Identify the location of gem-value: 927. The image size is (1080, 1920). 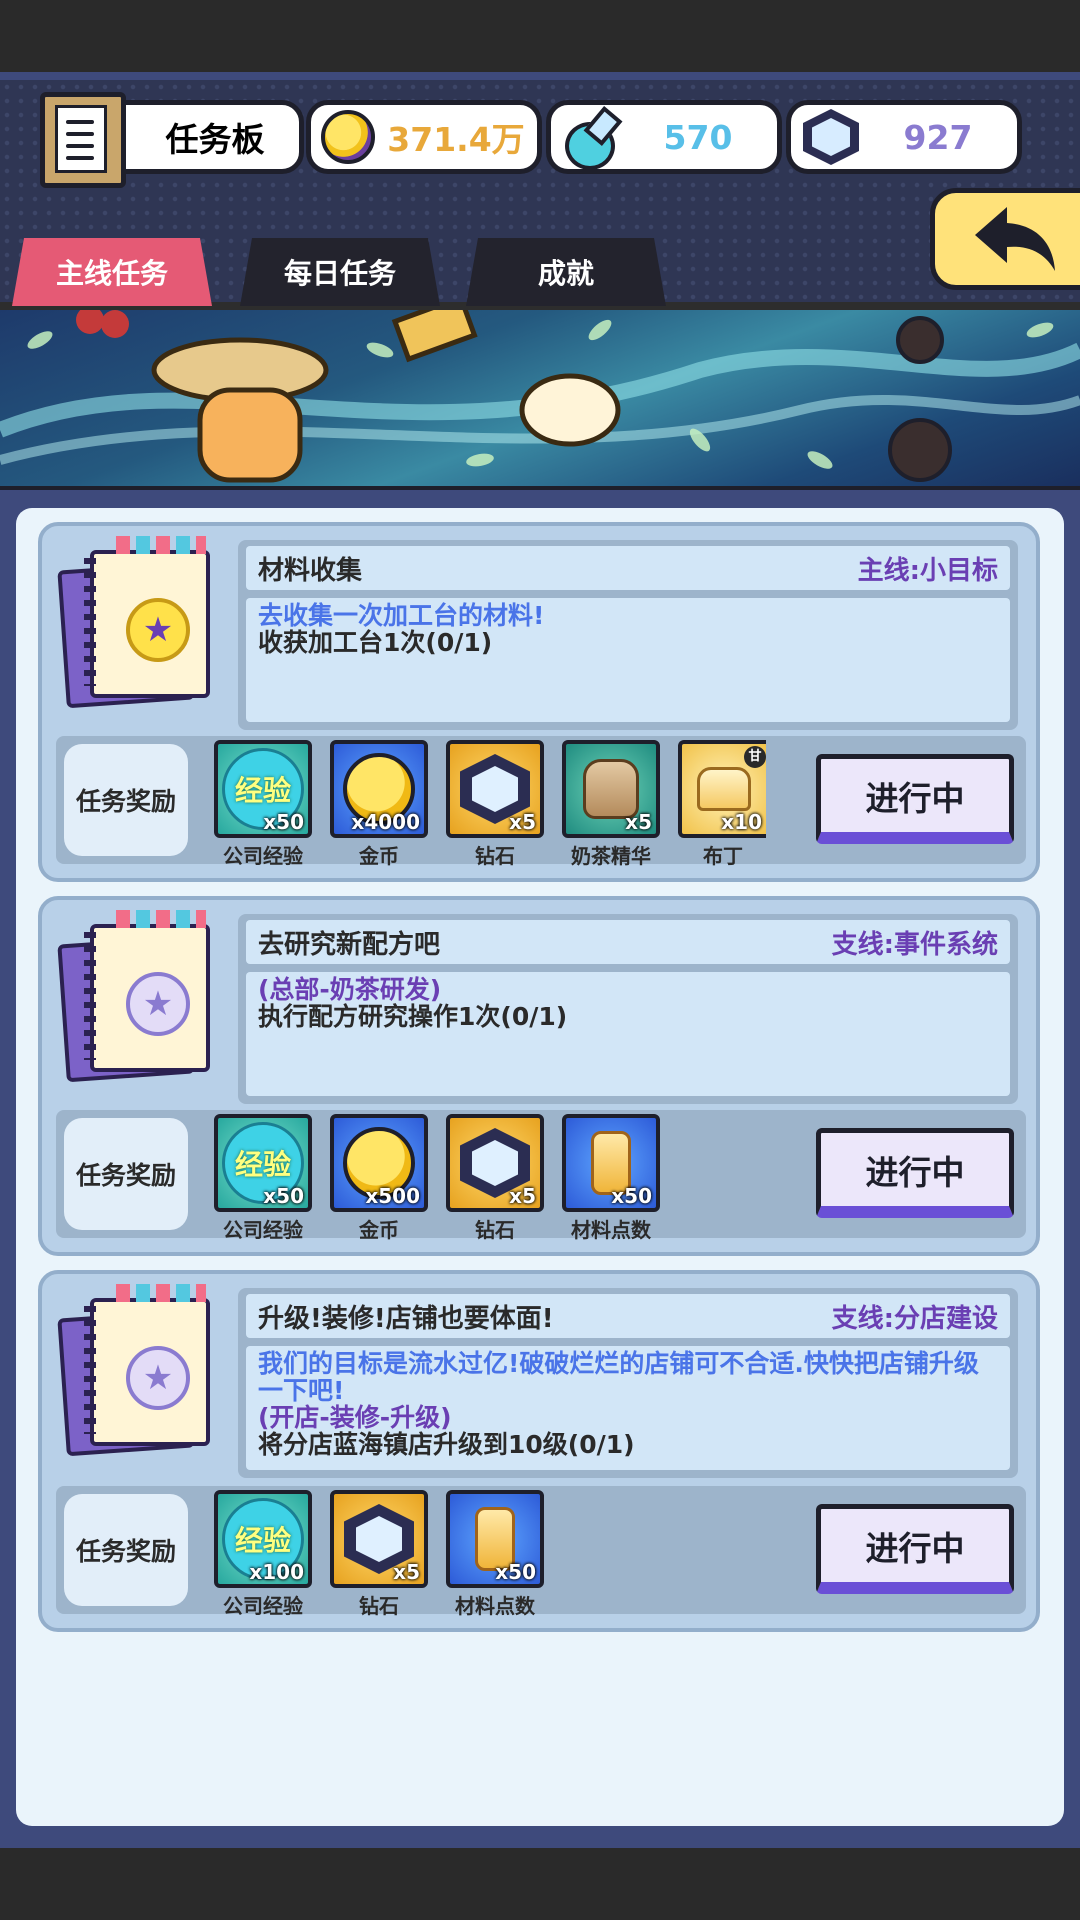
(938, 137).